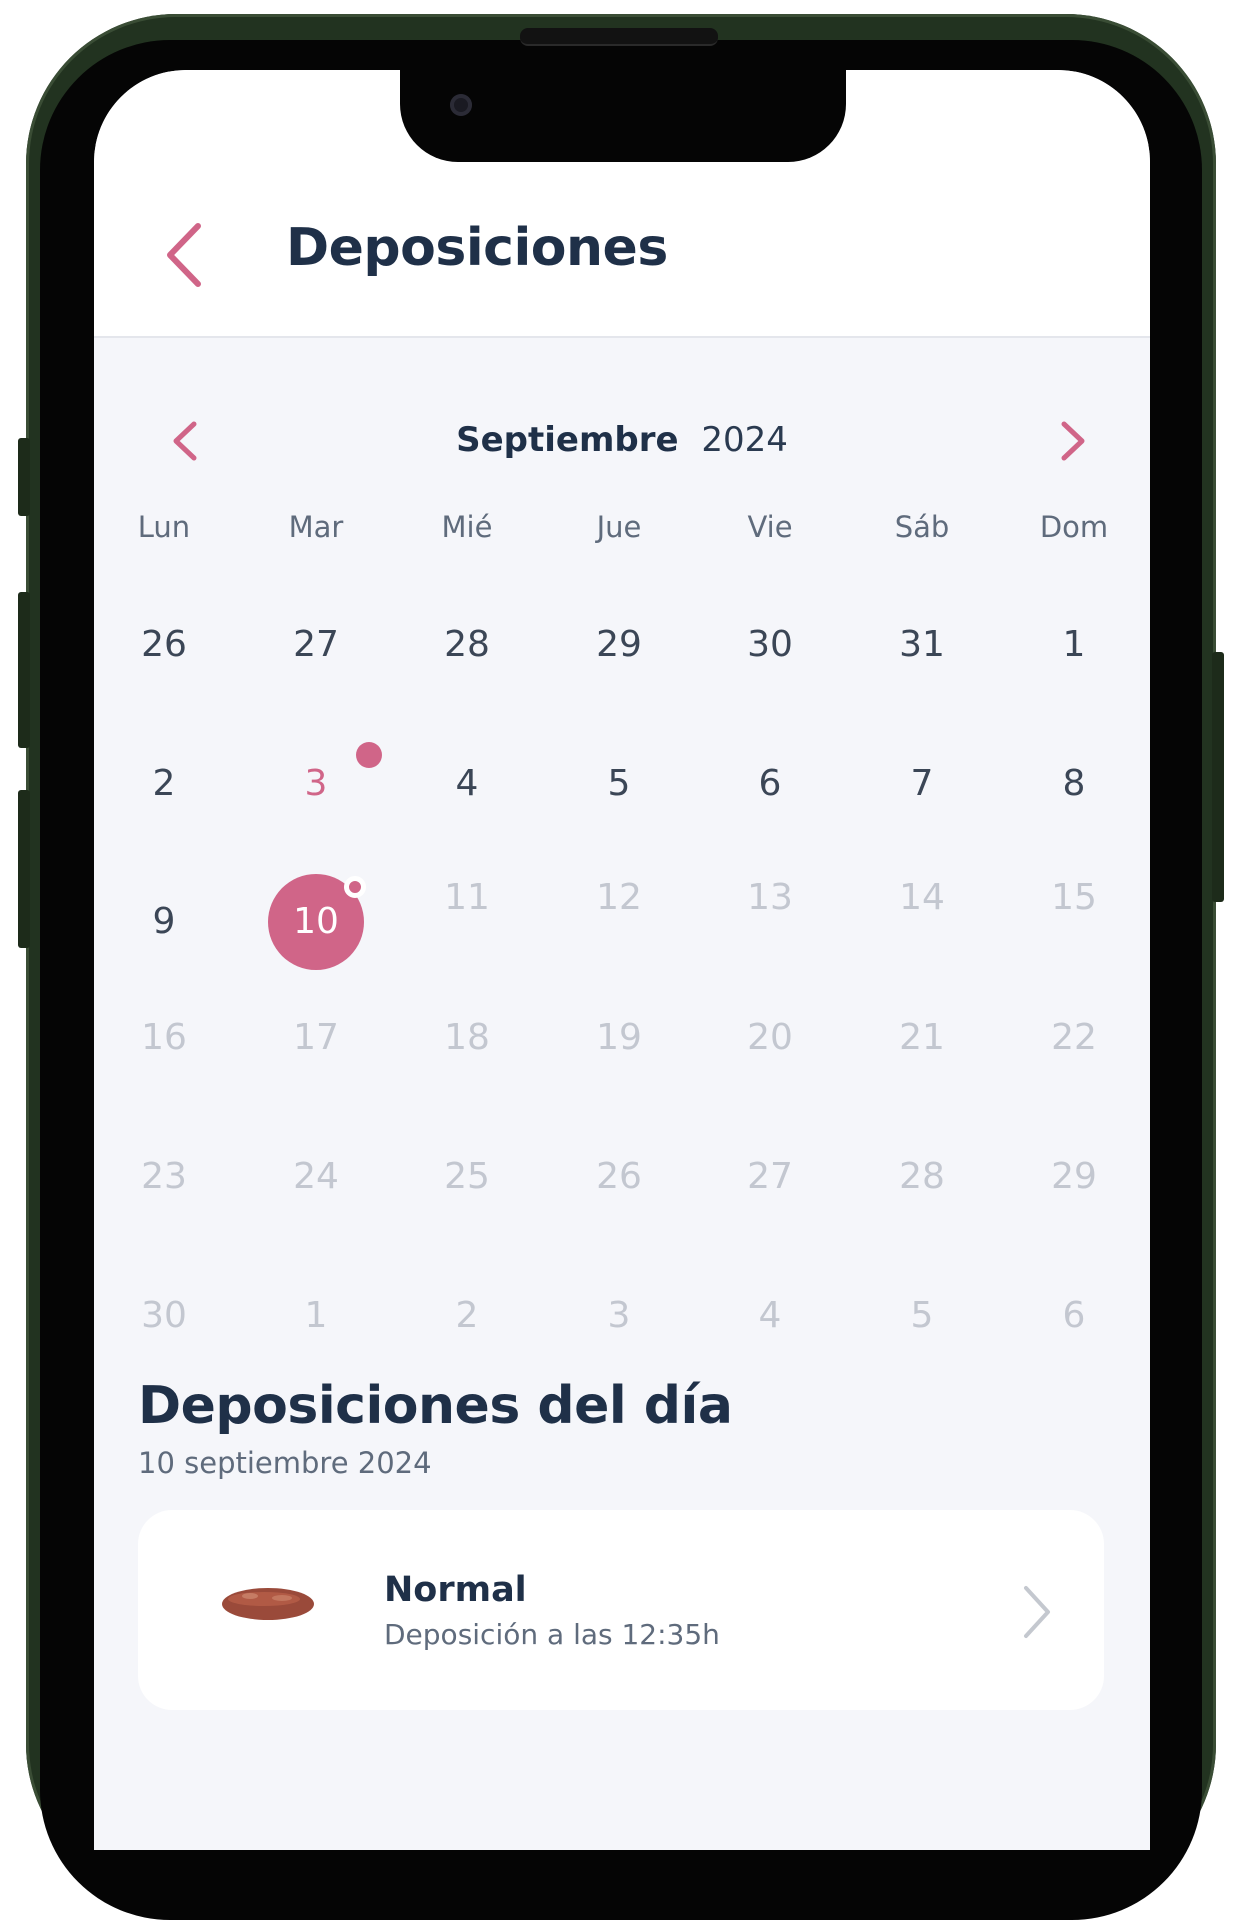 The height and width of the screenshot is (1920, 1242). I want to click on calendar-day: 8, so click(1074, 784).